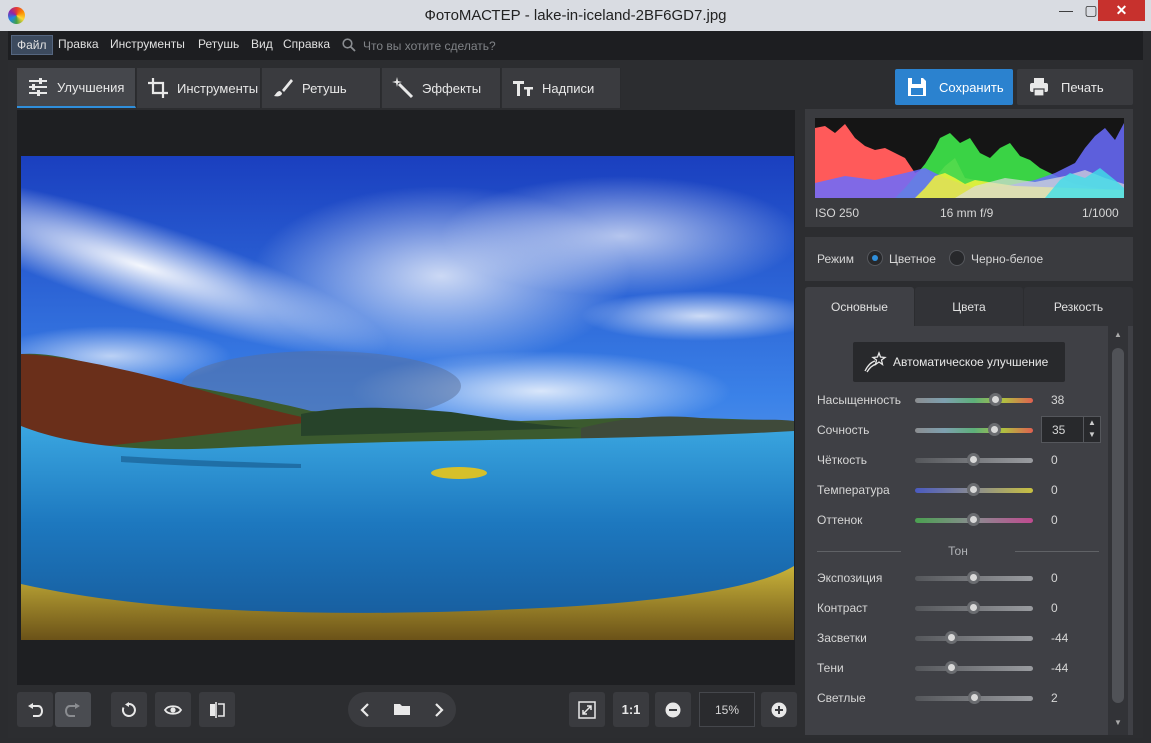 This screenshot has height=743, width=1151. Describe the element at coordinates (969, 158) in the screenshot. I see `histogram-chart` at that location.